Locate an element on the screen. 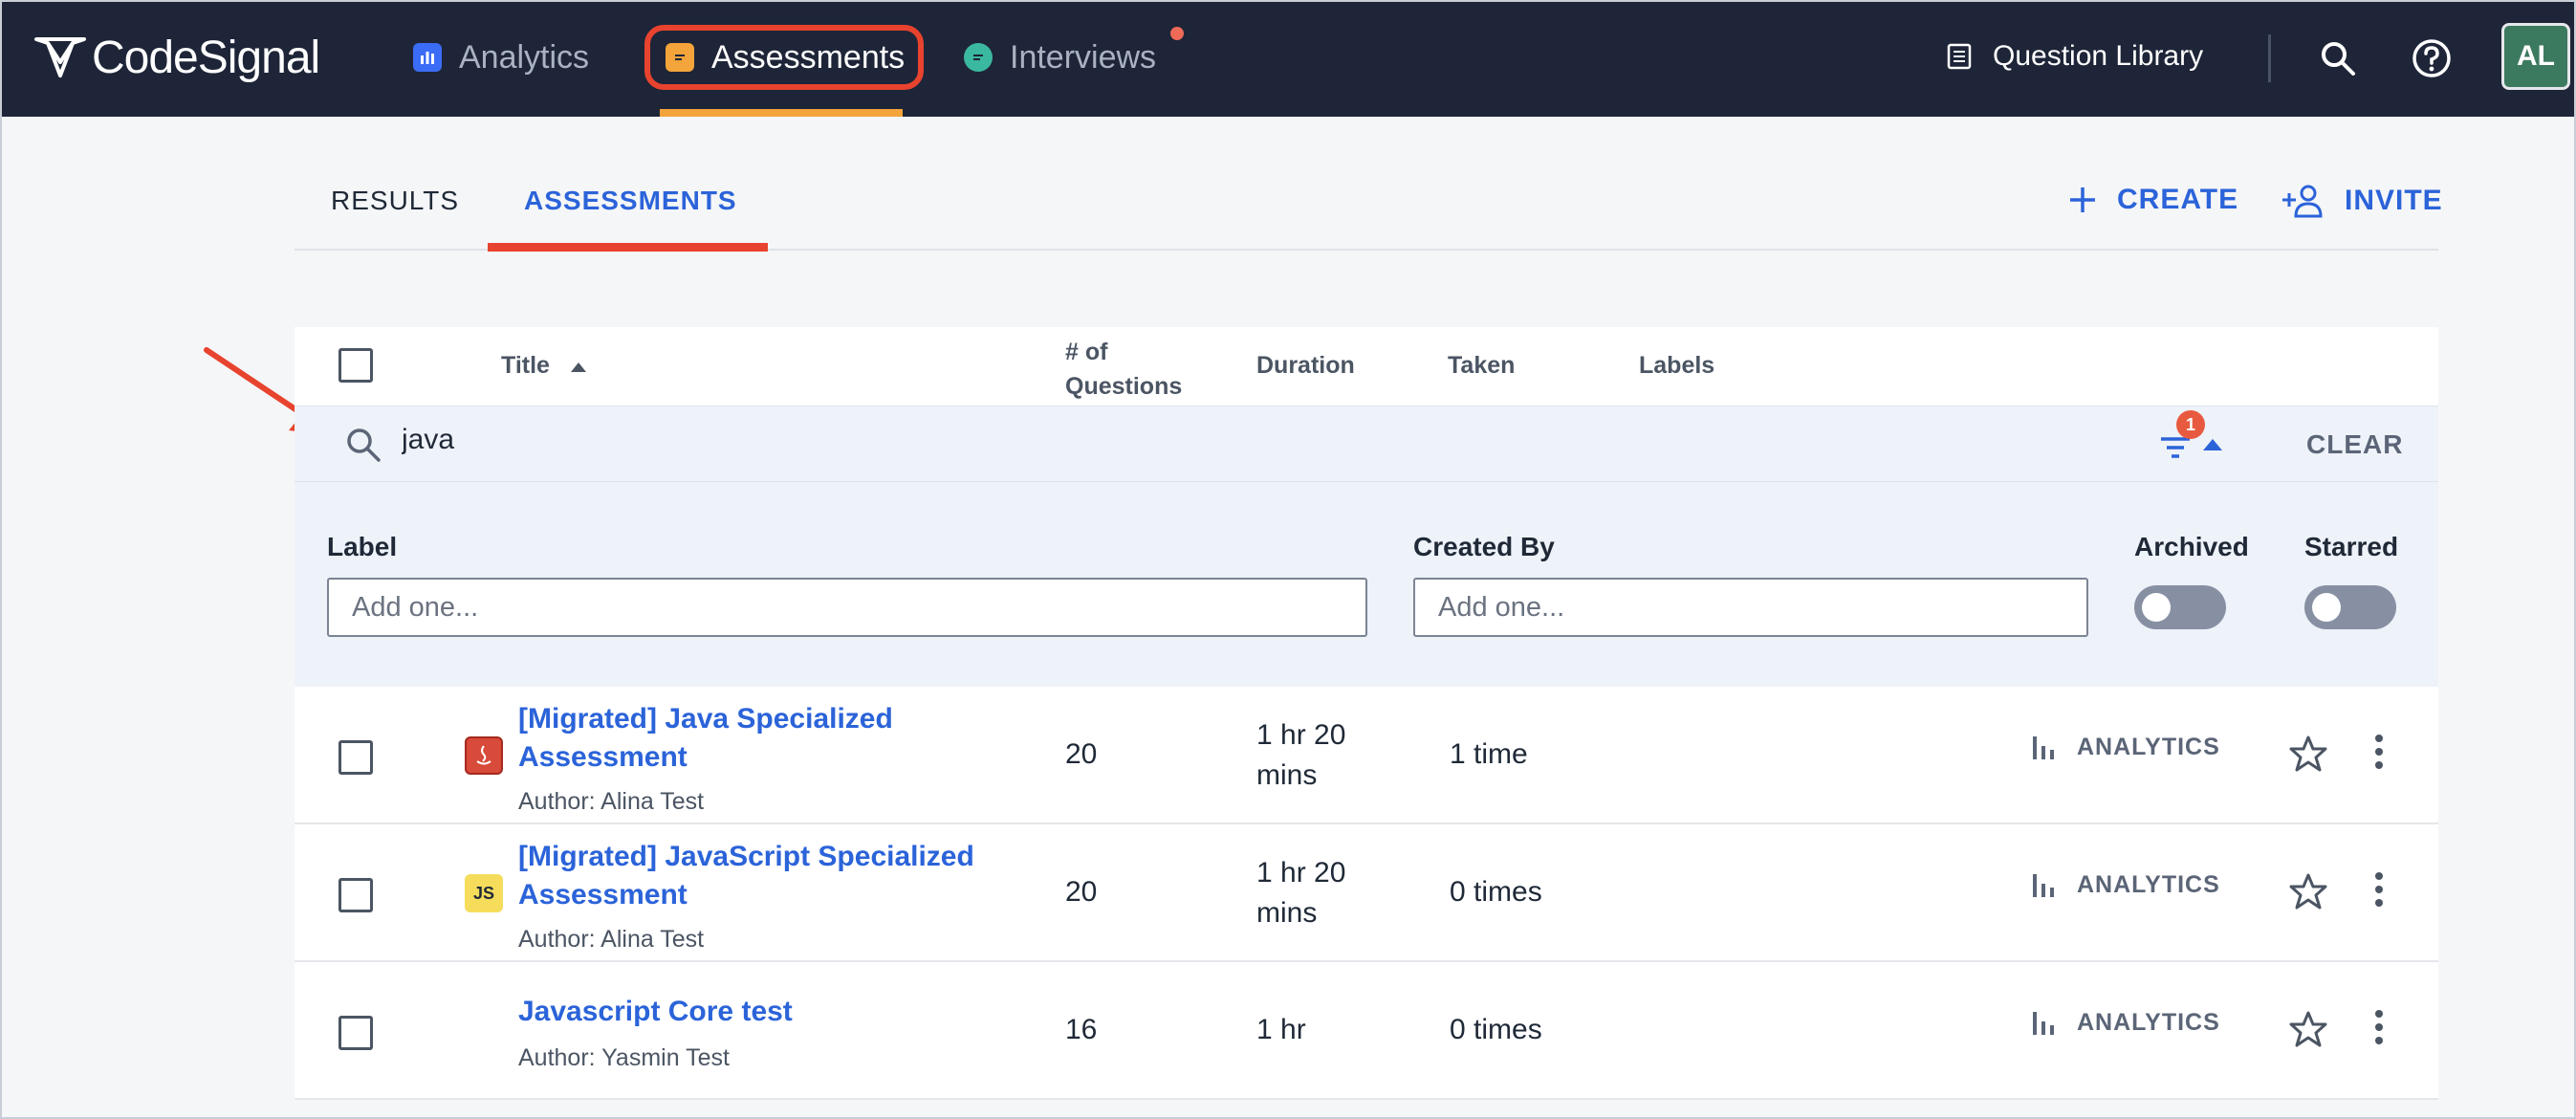 Image resolution: width=2576 pixels, height=1119 pixels. search-row: 1 CLEAR is located at coordinates (1366, 444).